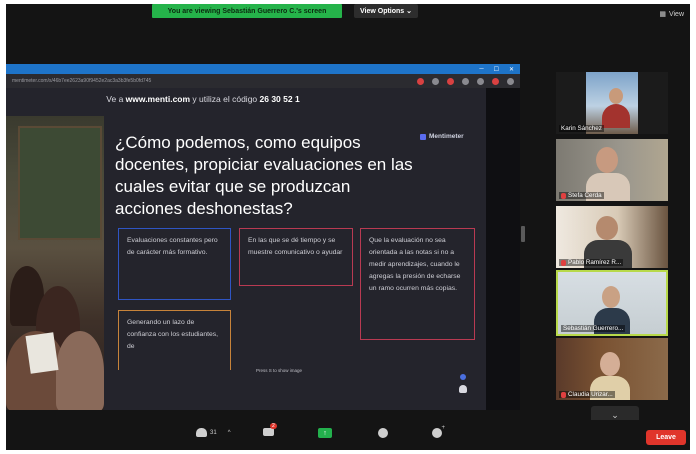  What do you see at coordinates (481, 69) in the screenshot?
I see `minimize-icon: ─` at bounding box center [481, 69].